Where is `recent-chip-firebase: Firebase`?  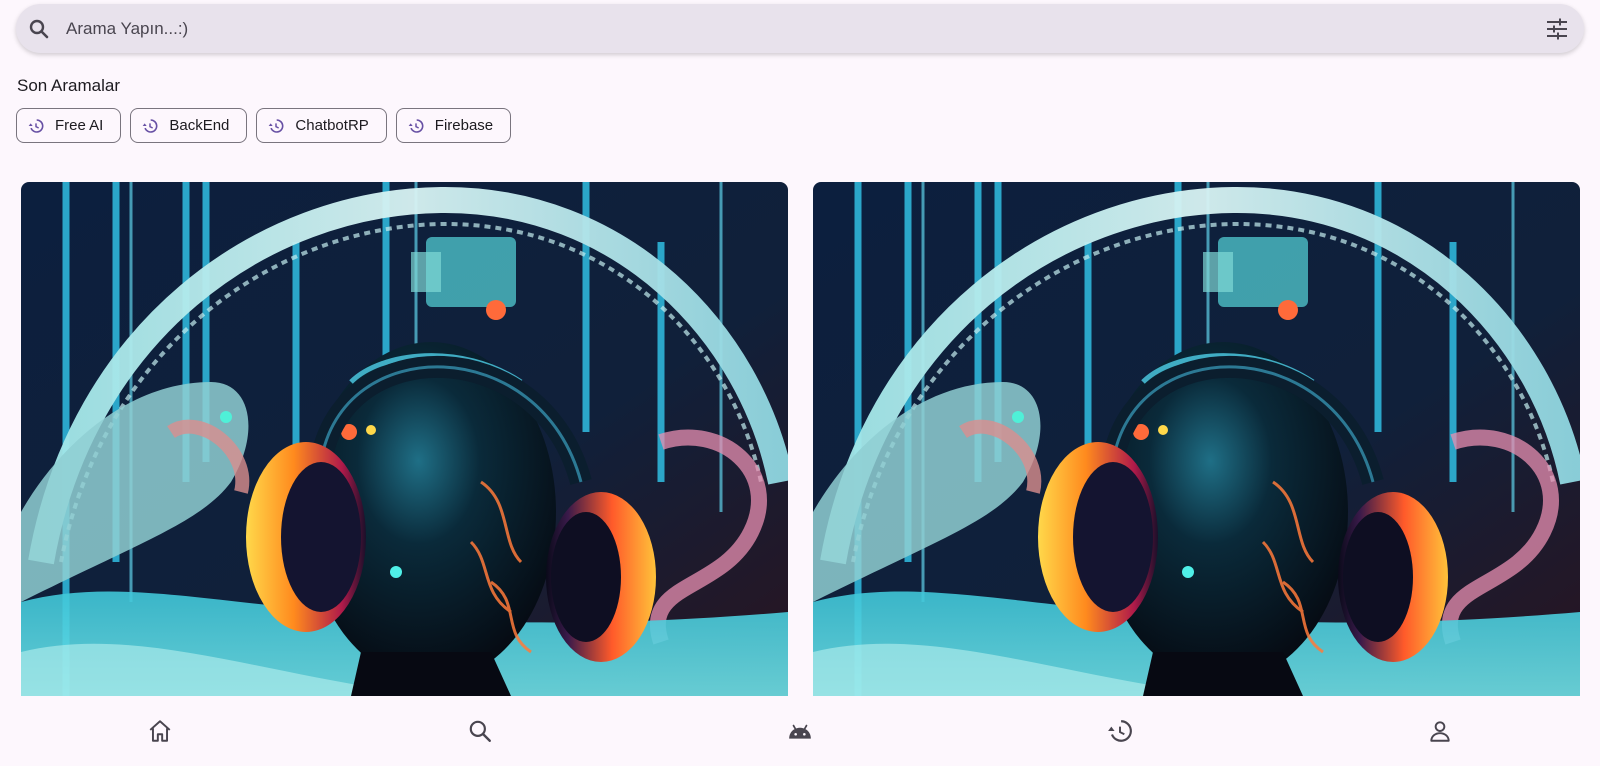
recent-chip-firebase: Firebase is located at coordinates (453, 125).